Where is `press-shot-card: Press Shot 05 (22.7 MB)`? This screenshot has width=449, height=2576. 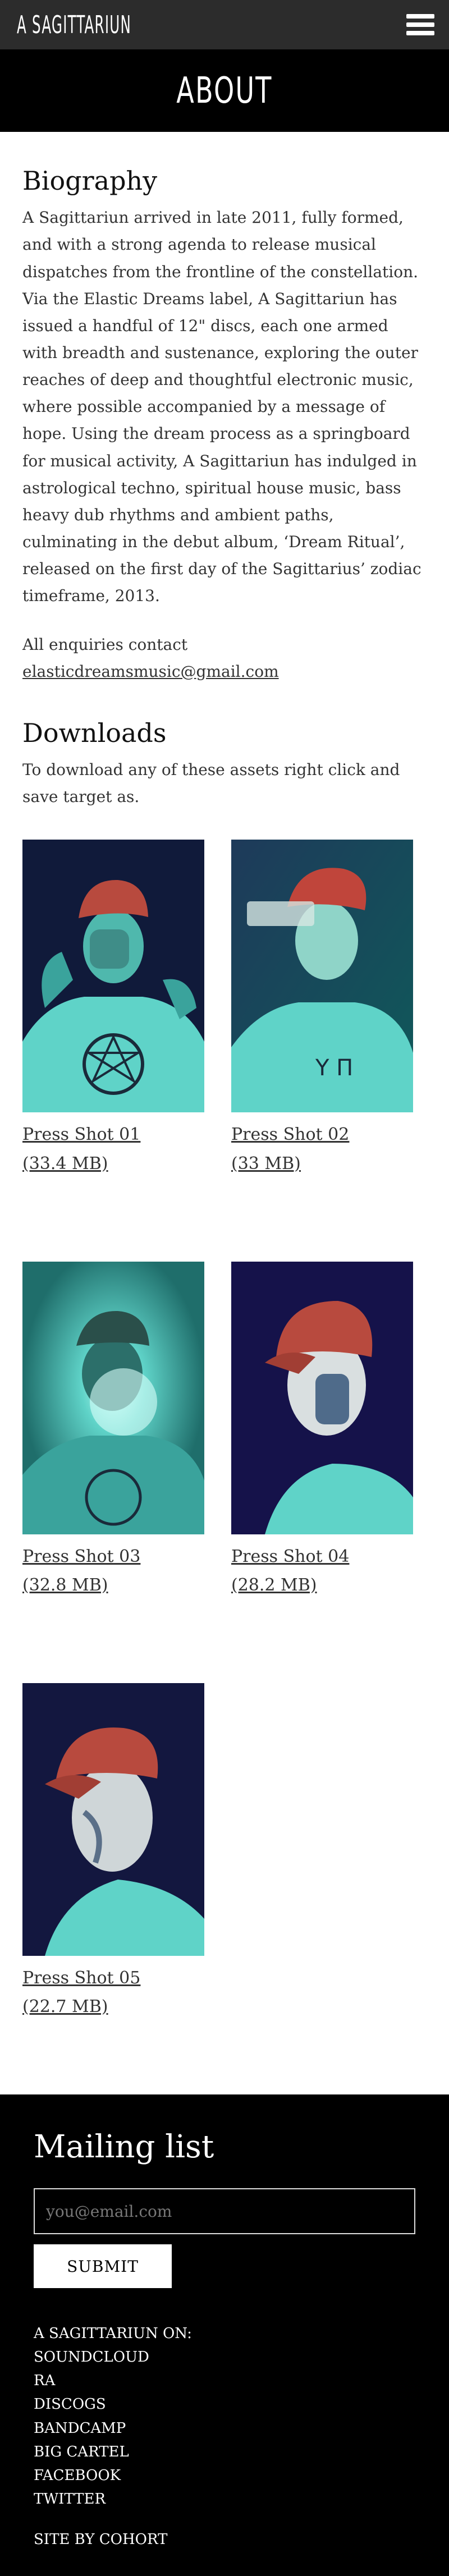
press-shot-card: Press Shot 05 (22.7 MB) is located at coordinates (113, 1852).